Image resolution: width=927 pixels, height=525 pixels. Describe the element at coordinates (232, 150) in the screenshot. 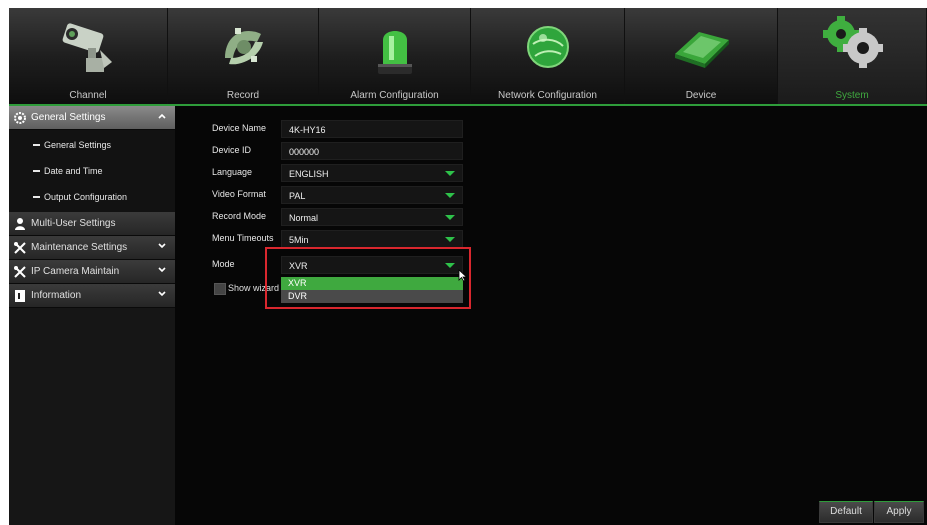

I see `device-id-label: Device ID` at that location.